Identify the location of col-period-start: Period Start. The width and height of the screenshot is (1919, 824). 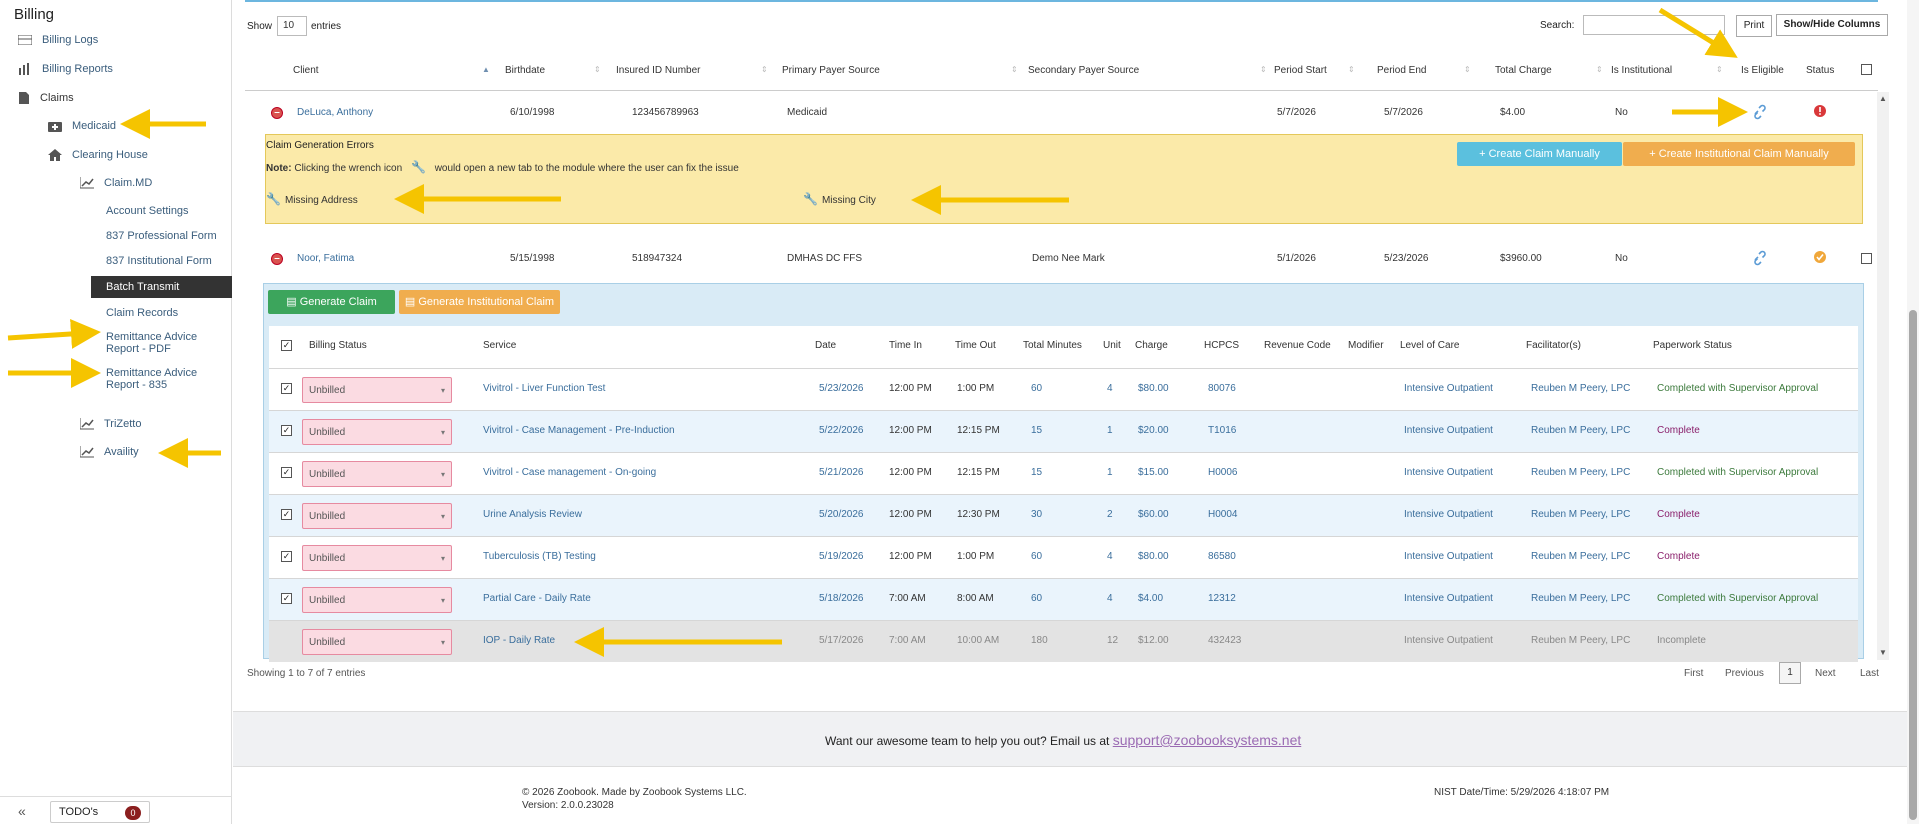
(1300, 70).